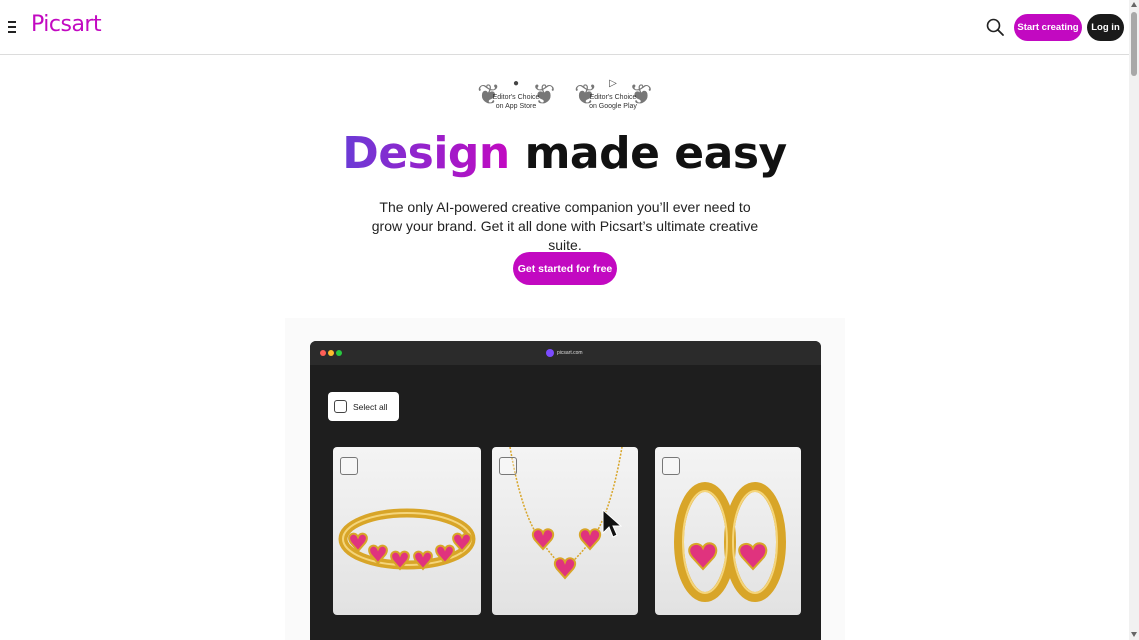 This screenshot has width=1139, height=640. Describe the element at coordinates (1048, 27) in the screenshot. I see `start-creating-button: Start creating` at that location.